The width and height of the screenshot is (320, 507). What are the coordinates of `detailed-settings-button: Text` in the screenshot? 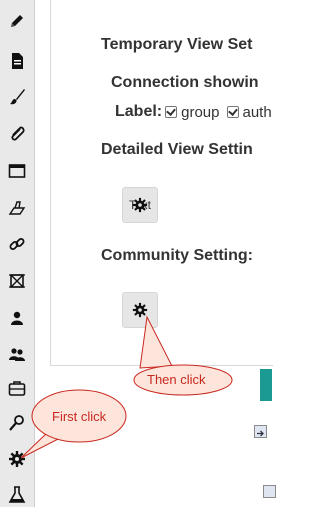 It's located at (140, 205).